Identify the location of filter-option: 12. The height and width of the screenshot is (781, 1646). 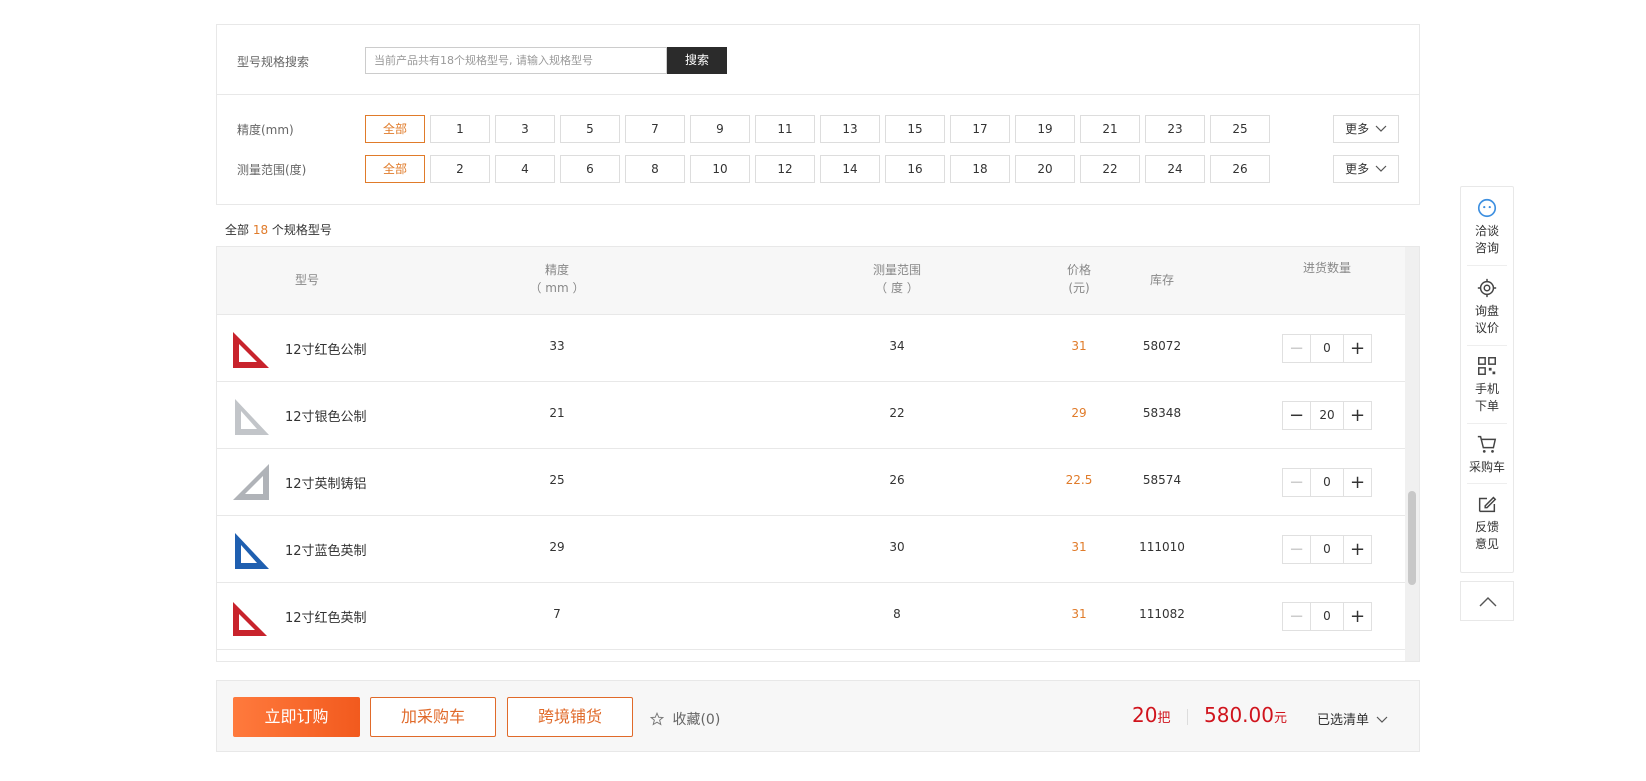
(785, 169).